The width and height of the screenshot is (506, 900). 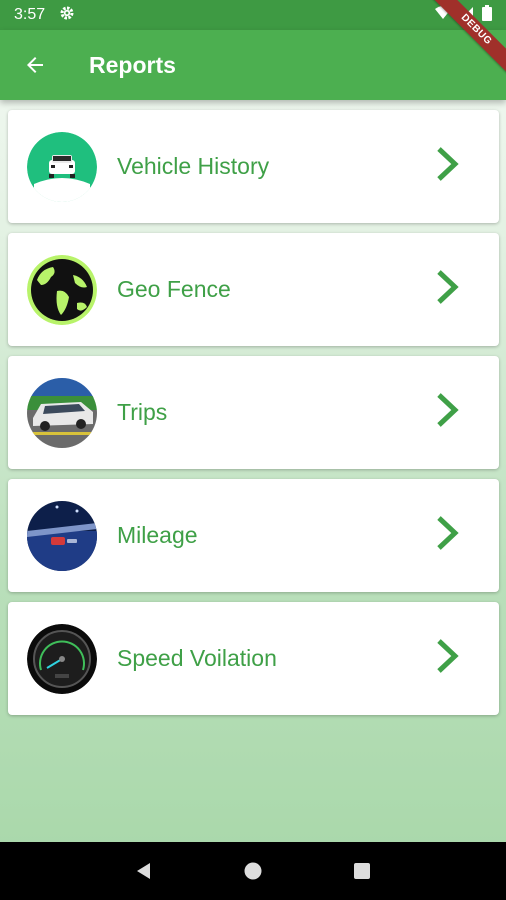 I want to click on back-button, so click(x=35, y=65).